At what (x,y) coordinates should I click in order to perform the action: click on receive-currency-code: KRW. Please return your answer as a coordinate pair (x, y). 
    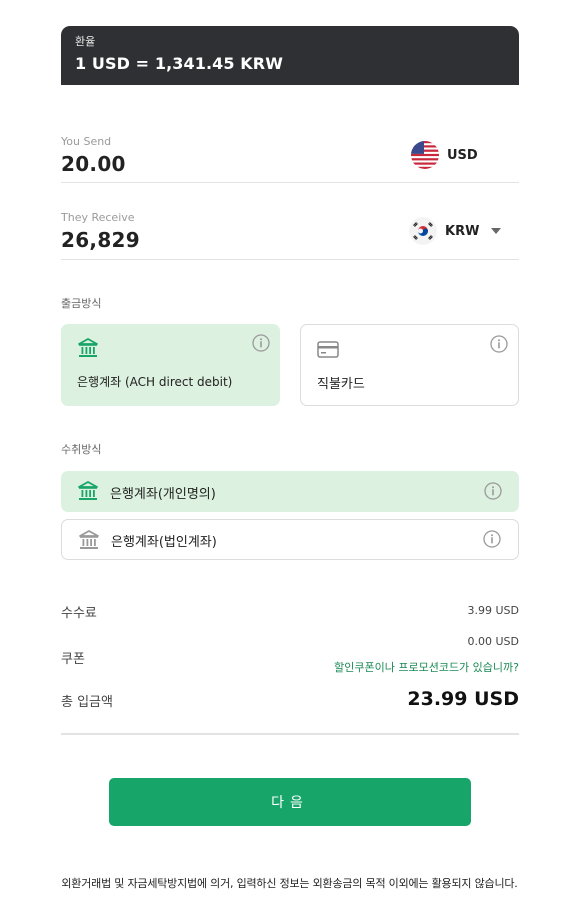
    Looking at the image, I should click on (462, 231).